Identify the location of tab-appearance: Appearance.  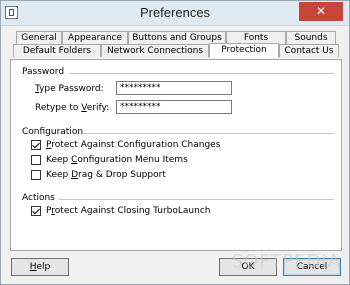
(95, 37).